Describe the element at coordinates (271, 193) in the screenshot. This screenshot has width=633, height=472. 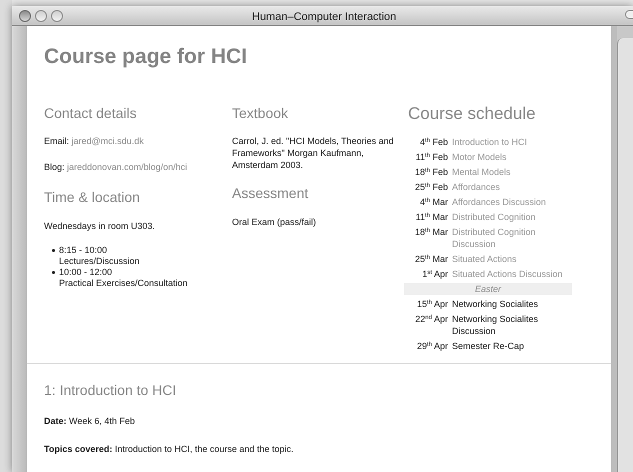
I see `section-heading: Assessment` at that location.